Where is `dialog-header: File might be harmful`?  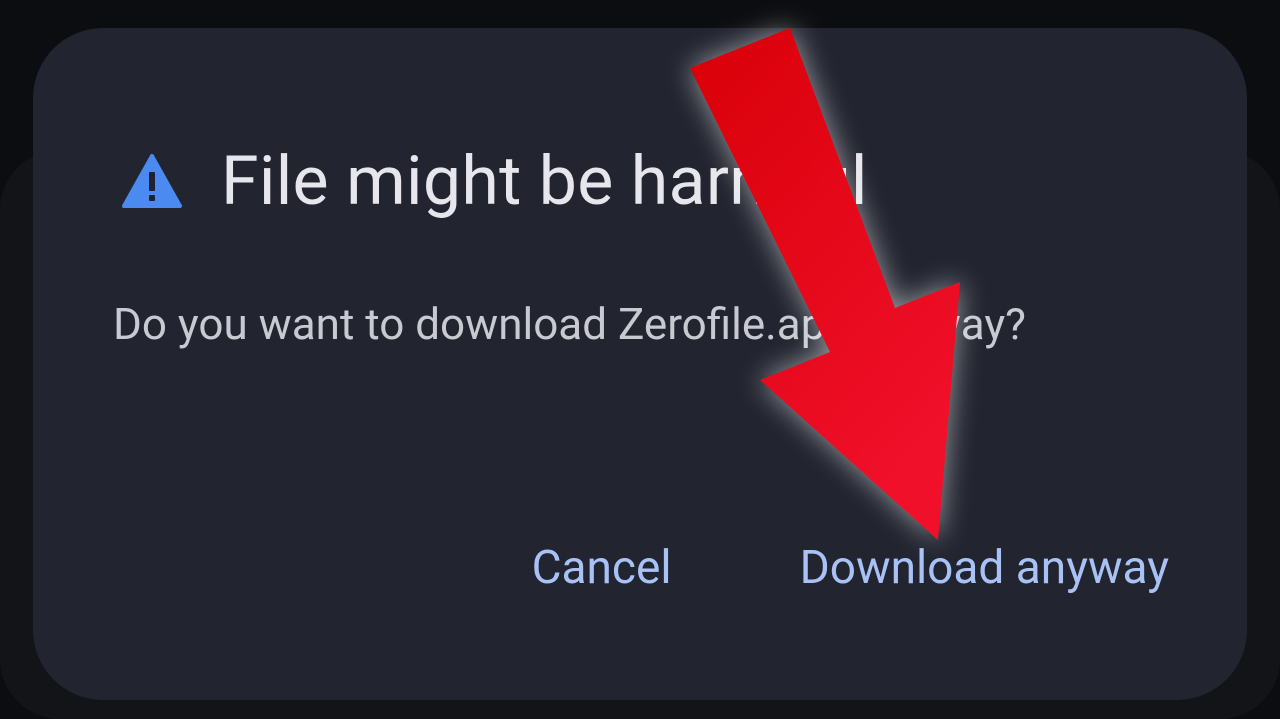
dialog-header: File might be harmful is located at coordinates (494, 181).